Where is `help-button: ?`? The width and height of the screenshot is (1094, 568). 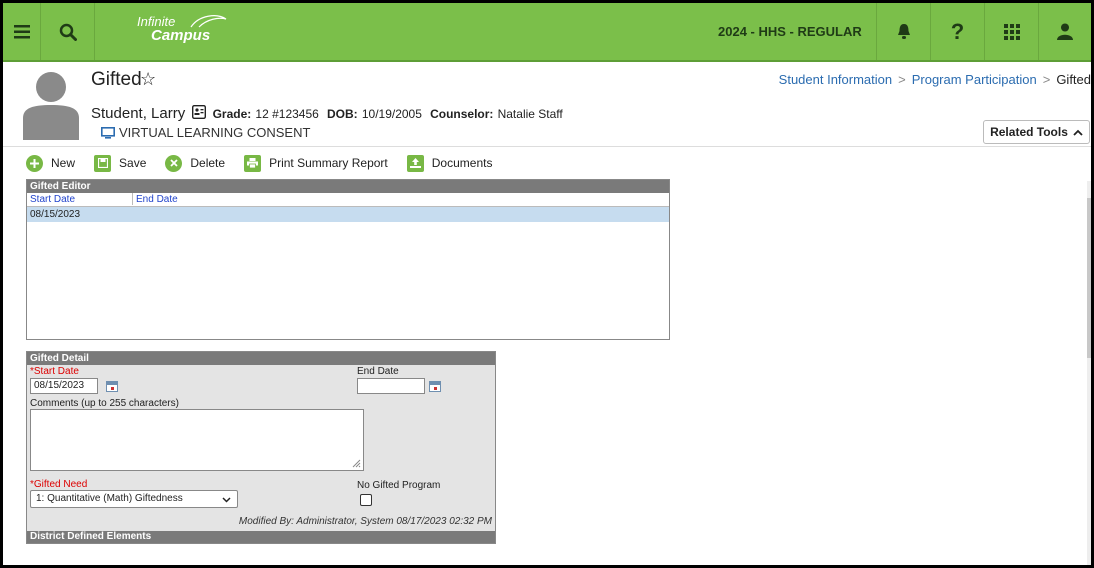 help-button: ? is located at coordinates (957, 31).